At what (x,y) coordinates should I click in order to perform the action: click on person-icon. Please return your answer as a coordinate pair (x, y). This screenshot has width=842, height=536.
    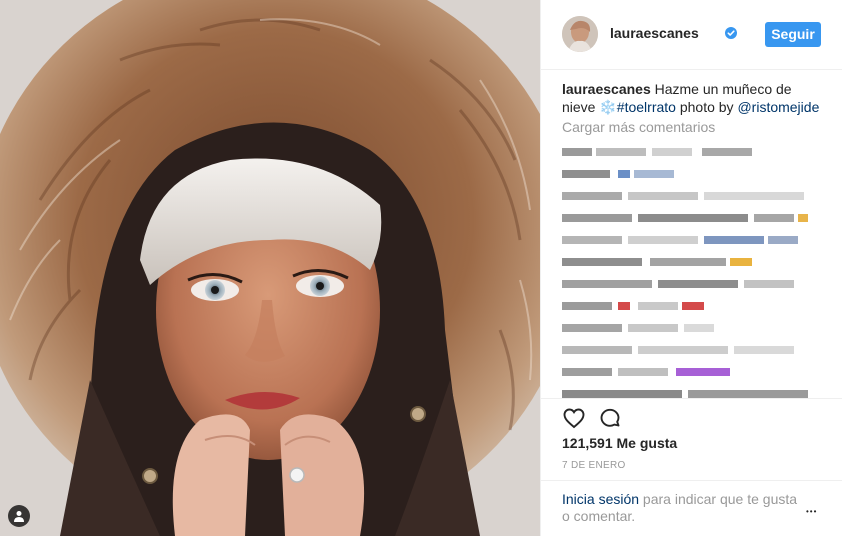
    Looking at the image, I should click on (19, 516).